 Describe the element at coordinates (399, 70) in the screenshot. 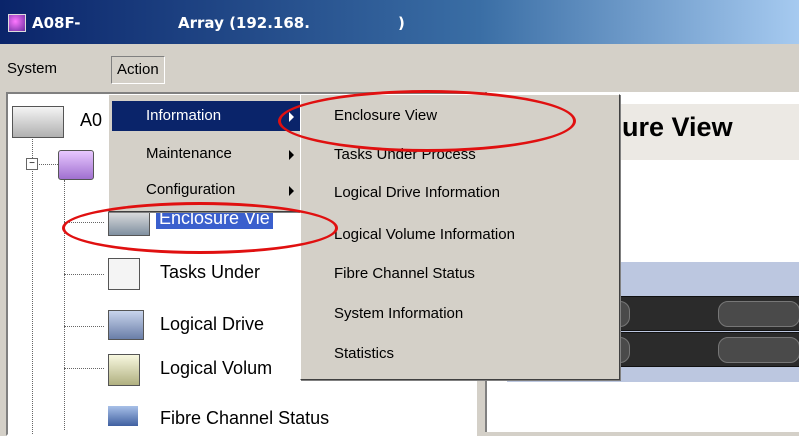

I see `menu-bar: System Action` at that location.